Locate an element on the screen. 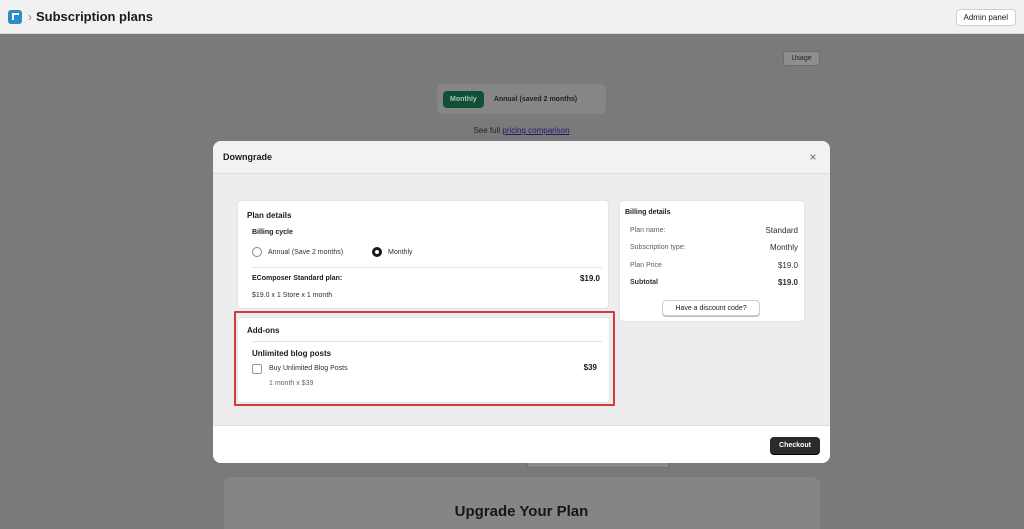 This screenshot has height=529, width=1024. addons-title: Add-ons is located at coordinates (263, 330).